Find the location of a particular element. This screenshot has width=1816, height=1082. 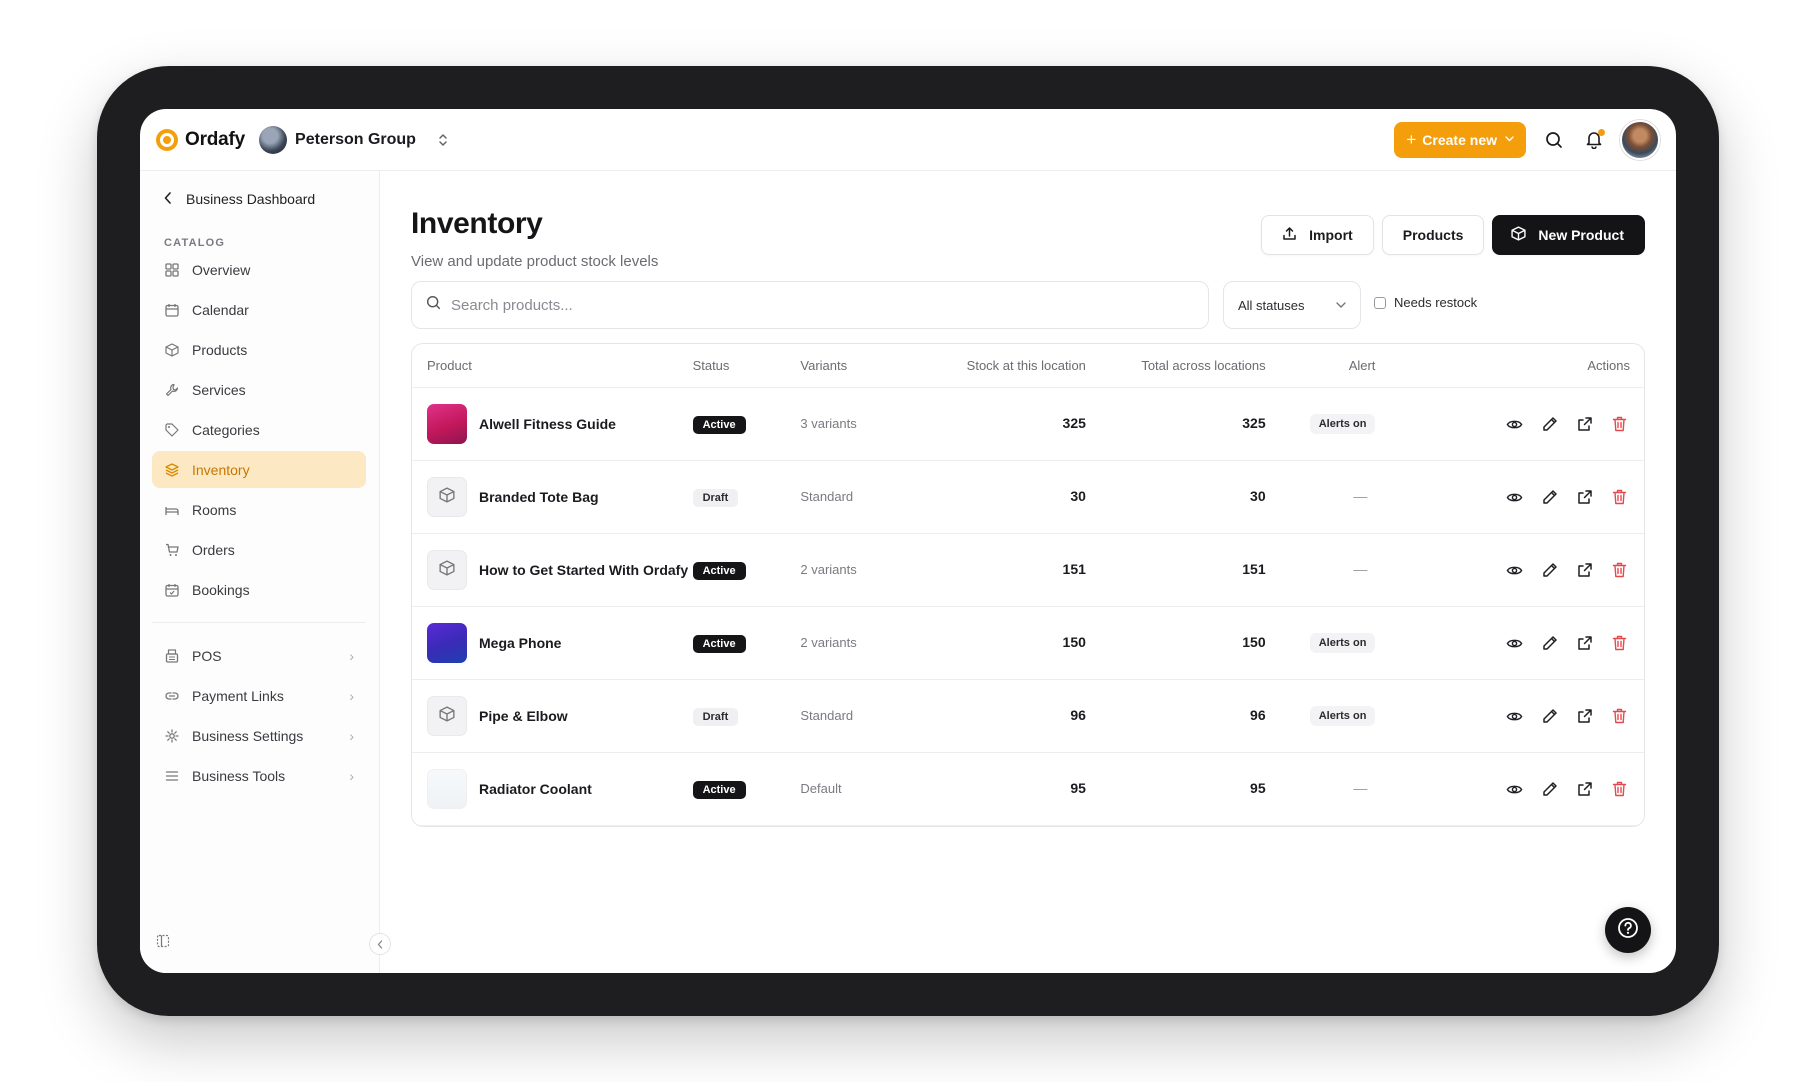

product-cell: Radiator Coolant is located at coordinates (552, 789).